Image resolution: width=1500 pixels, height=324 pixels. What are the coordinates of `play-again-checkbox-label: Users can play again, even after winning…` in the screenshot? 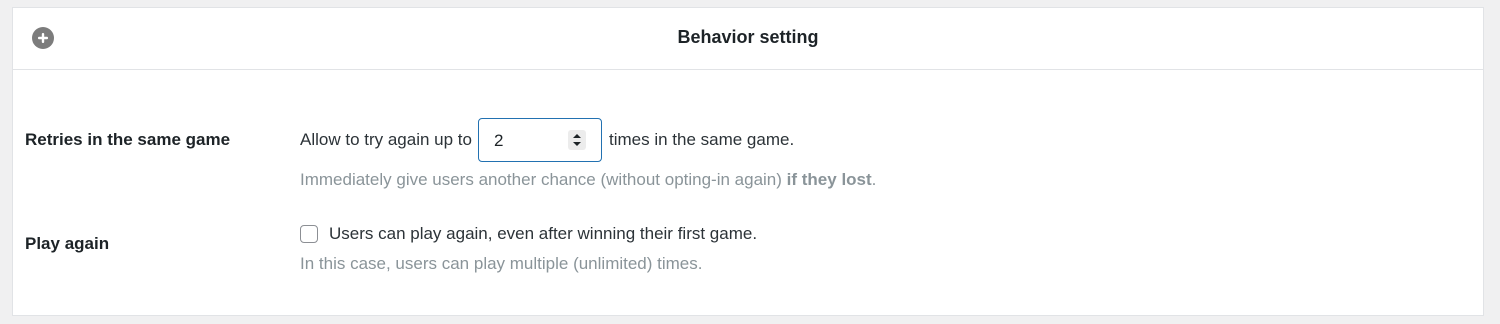 It's located at (543, 234).